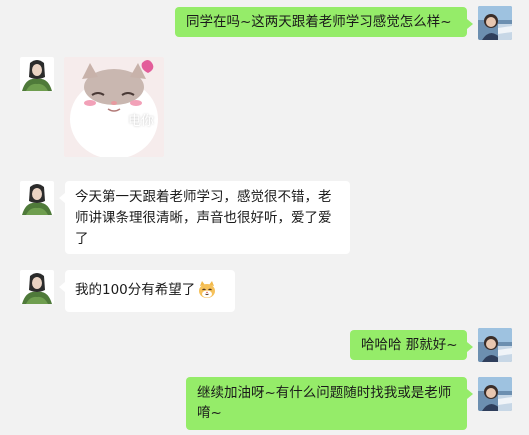  I want to click on message-text: 同学在吗~这两天跟着老师学习感觉怎么样~, so click(319, 22).